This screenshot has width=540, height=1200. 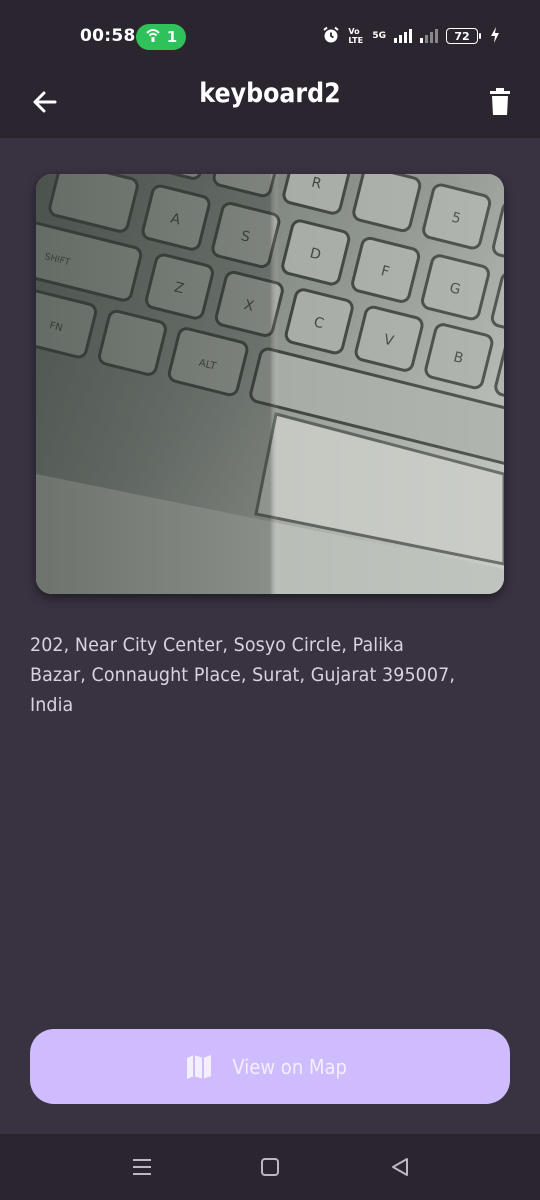 What do you see at coordinates (172, 37) in the screenshot?
I see `hotspot-count: 1` at bounding box center [172, 37].